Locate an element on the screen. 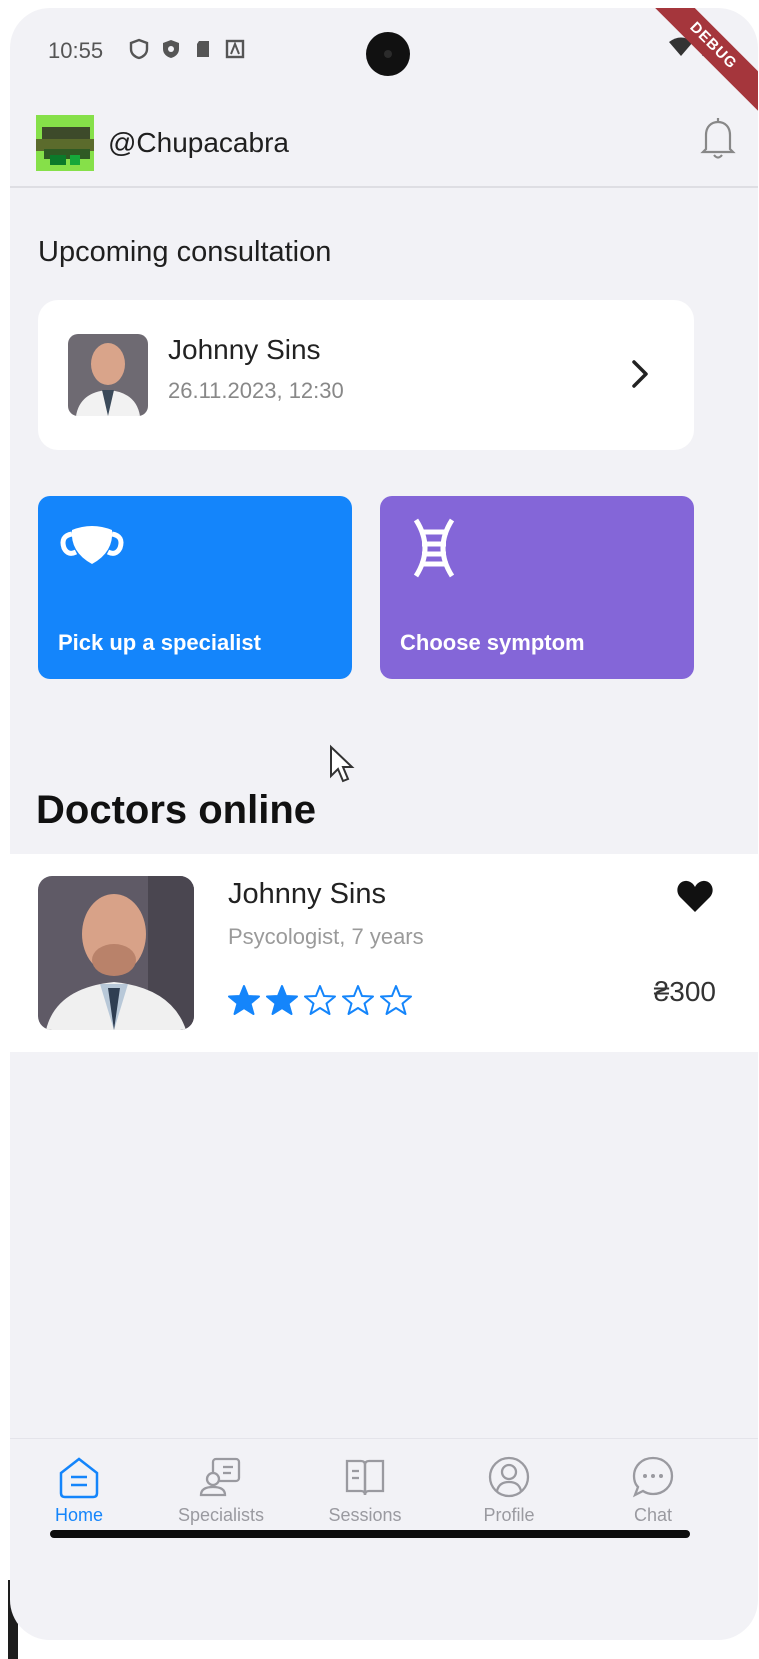  nav-specialists: Specialists is located at coordinates (221, 1490).